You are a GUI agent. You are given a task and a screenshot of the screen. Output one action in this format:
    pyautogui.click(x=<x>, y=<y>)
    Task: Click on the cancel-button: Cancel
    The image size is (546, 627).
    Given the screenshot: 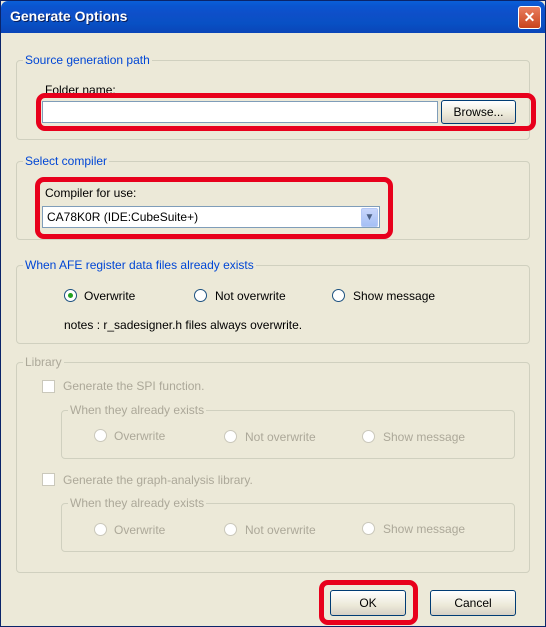 What is the action you would take?
    pyautogui.click(x=473, y=603)
    